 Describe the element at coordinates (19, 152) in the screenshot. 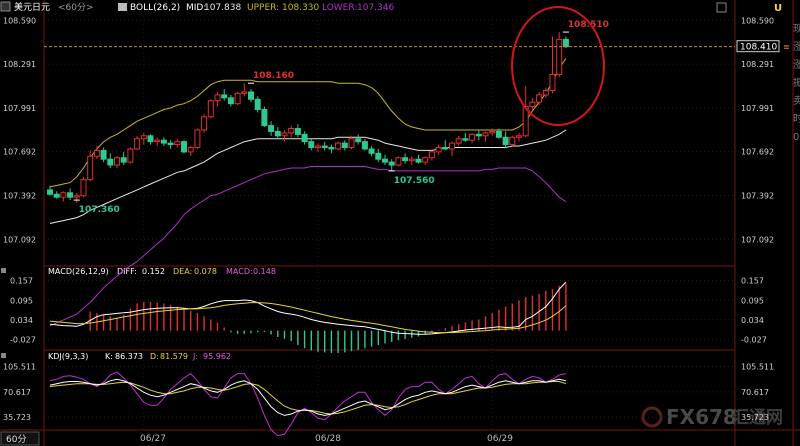

I see `price-axis-left-label: 107.692` at that location.